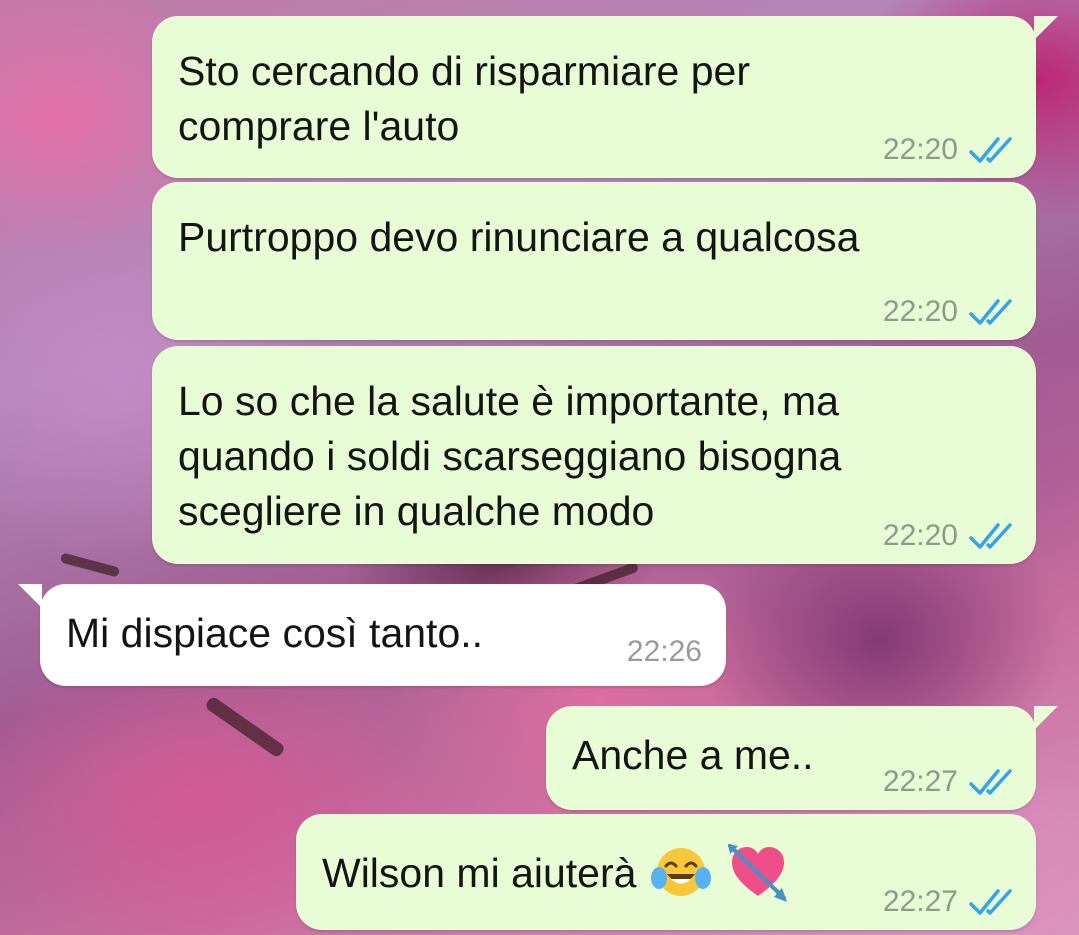 The height and width of the screenshot is (935, 1079). I want to click on heart-with-arrow-icon, so click(758, 873).